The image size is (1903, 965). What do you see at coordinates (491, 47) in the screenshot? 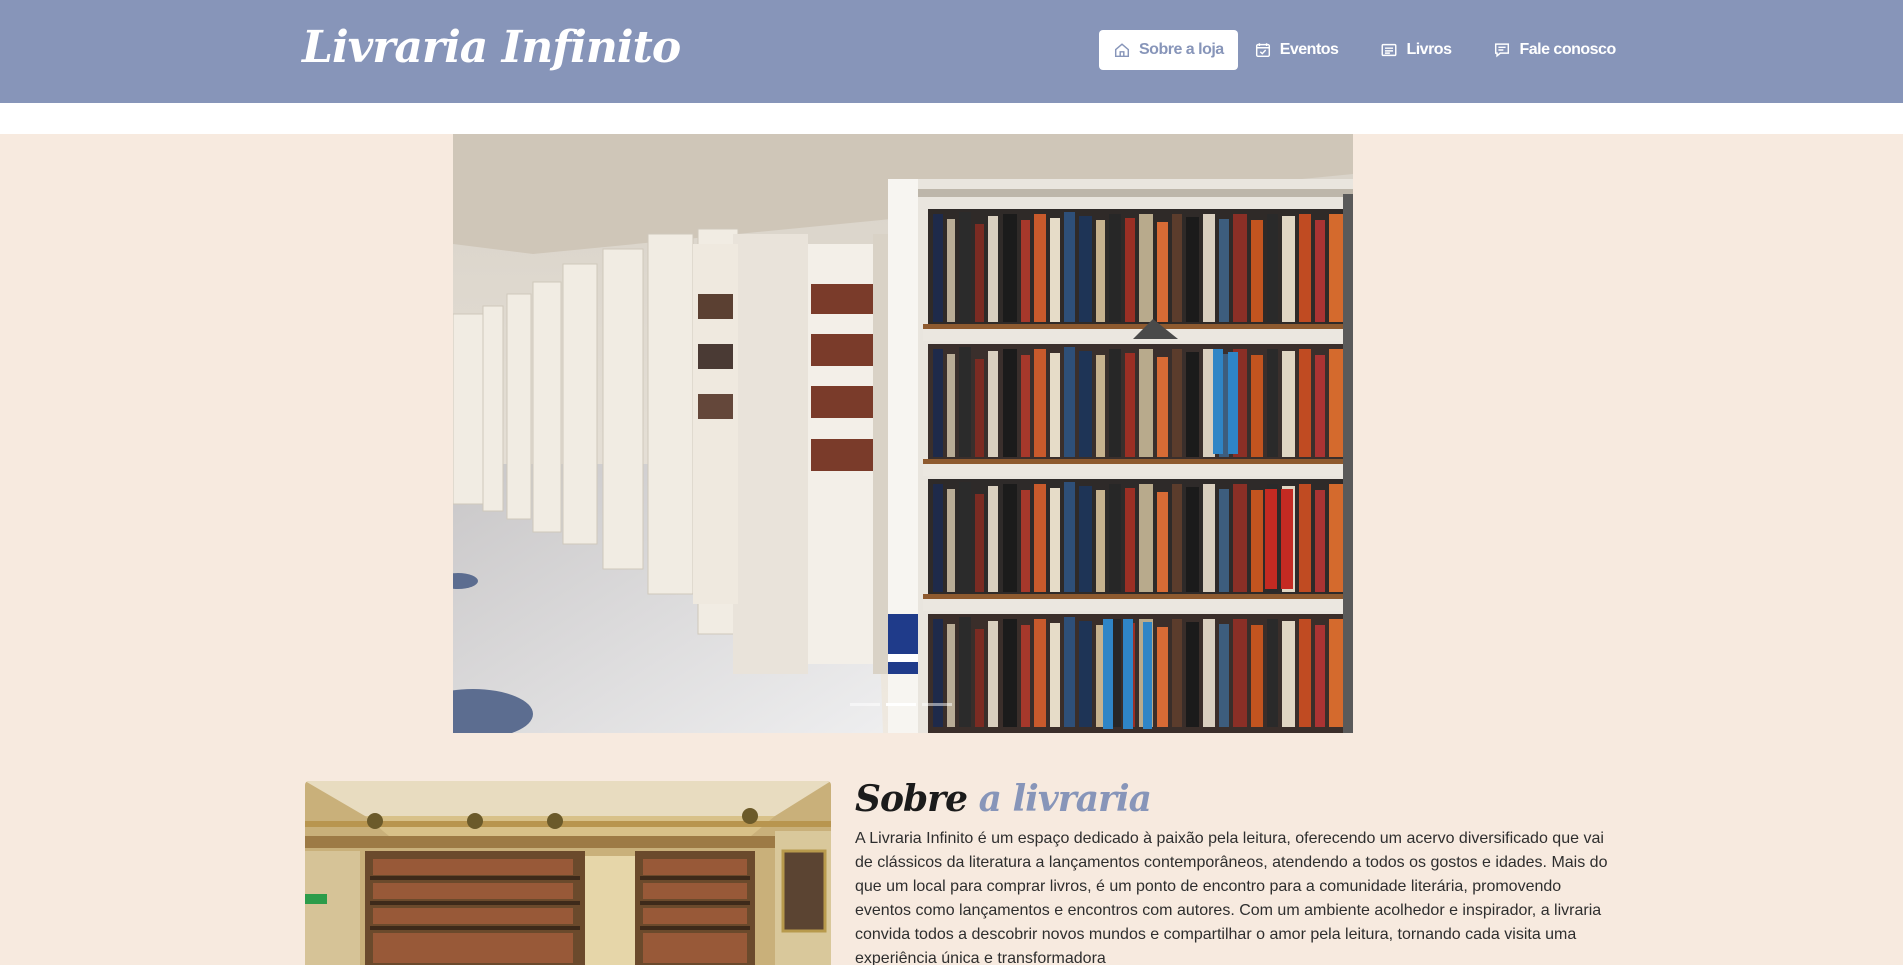
I see `brand-logo: Livraria Infinito` at bounding box center [491, 47].